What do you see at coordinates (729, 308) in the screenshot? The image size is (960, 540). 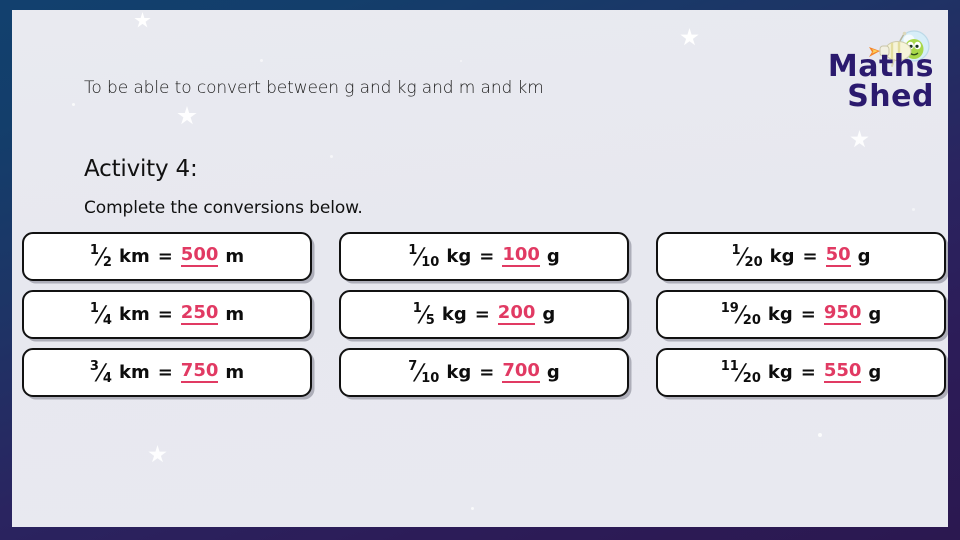 I see `fraction-numerator: 19` at bounding box center [729, 308].